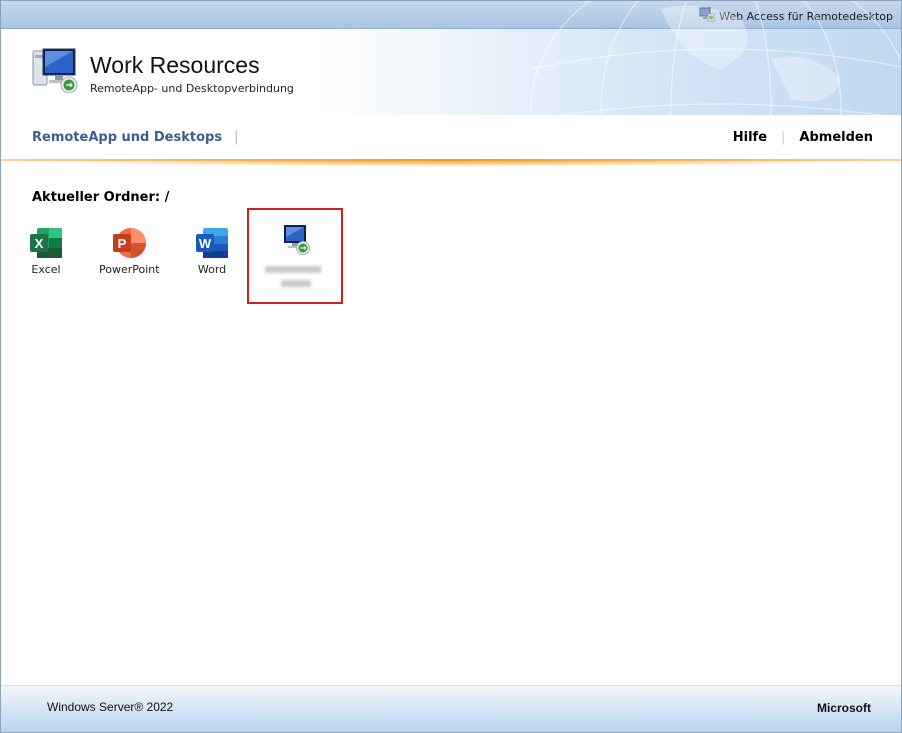 This screenshot has width=902, height=733. What do you see at coordinates (451, 708) in the screenshot?
I see `footer: Windows Server® 2022 Microsoft` at bounding box center [451, 708].